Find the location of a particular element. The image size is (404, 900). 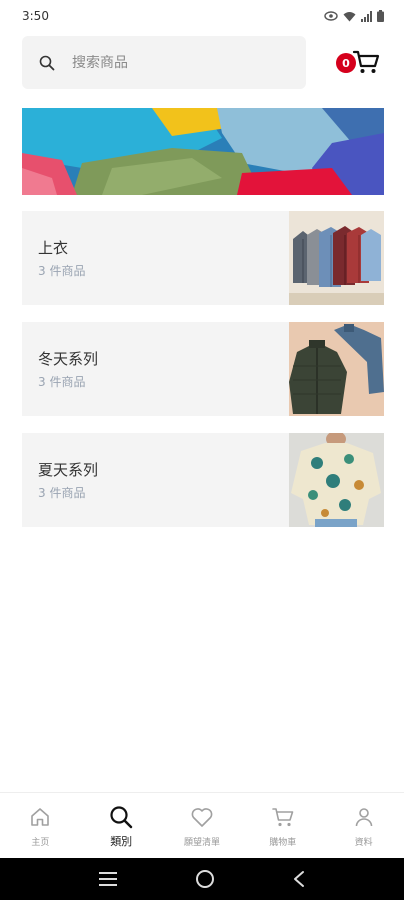

category-title: 上衣 is located at coordinates (53, 248).